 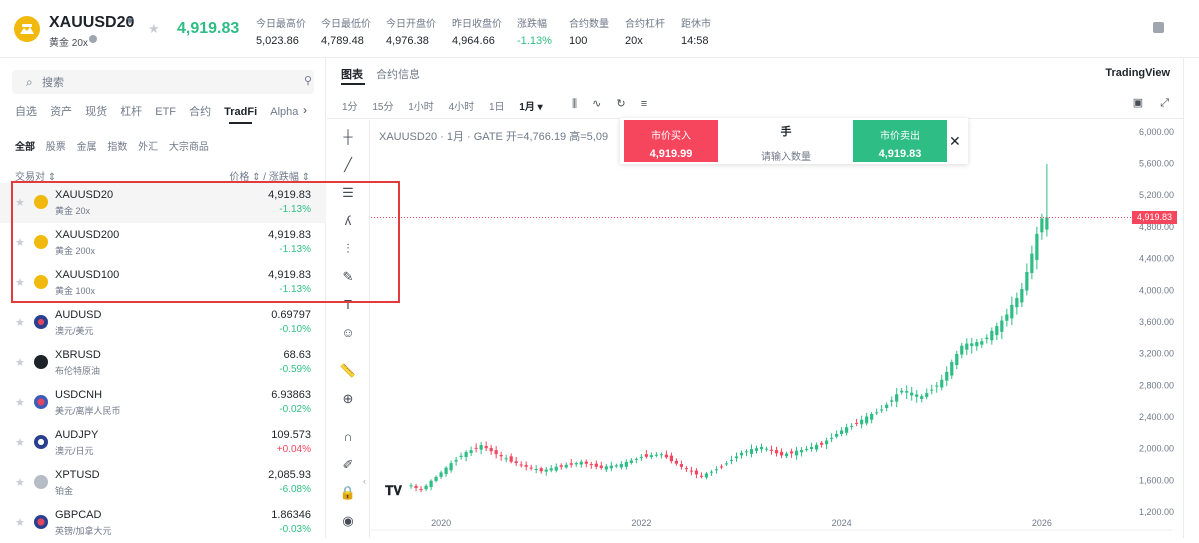 I want to click on list-item: ★ AUDJPY 澳元/日元 109.573 +0.04%, so click(x=163, y=443).